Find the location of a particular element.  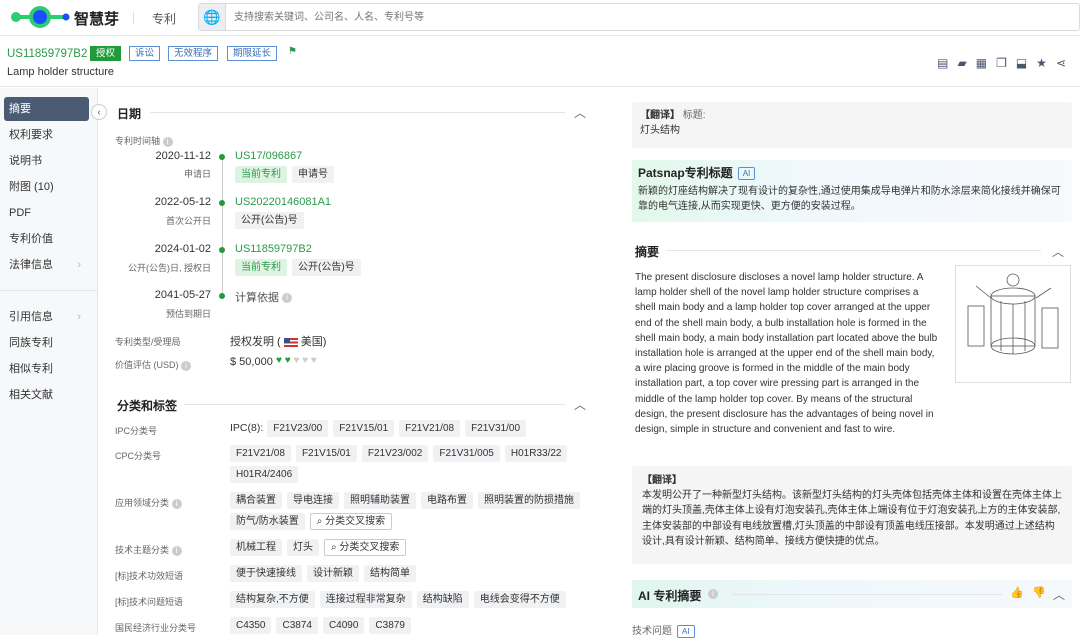

tag-invalidation: 无效程序 is located at coordinates (193, 53).